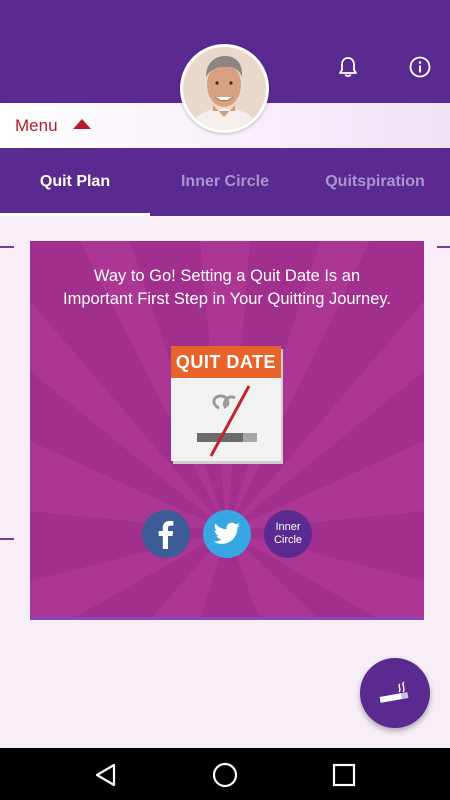 The height and width of the screenshot is (800, 450). I want to click on info-icon, so click(420, 67).